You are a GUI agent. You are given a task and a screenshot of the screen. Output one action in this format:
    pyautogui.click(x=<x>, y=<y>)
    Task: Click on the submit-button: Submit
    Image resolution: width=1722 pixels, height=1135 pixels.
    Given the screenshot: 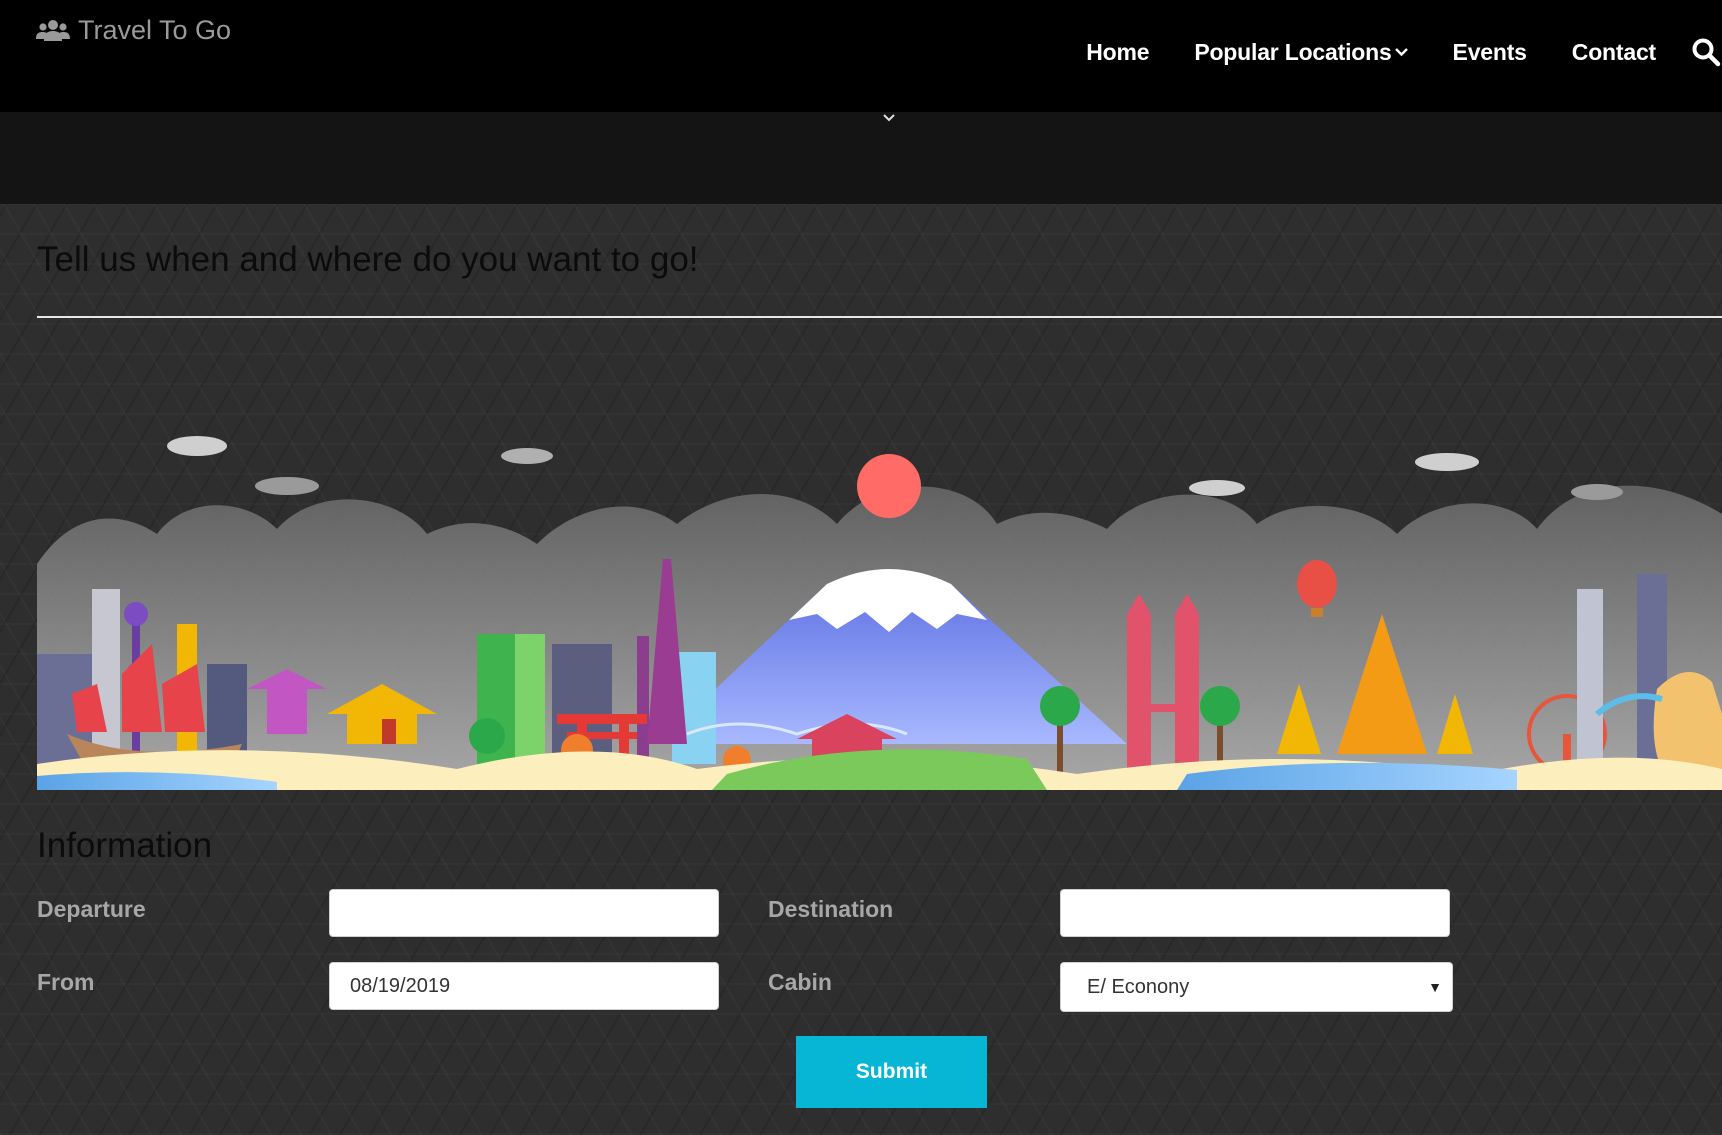 What is the action you would take?
    pyautogui.click(x=891, y=1072)
    